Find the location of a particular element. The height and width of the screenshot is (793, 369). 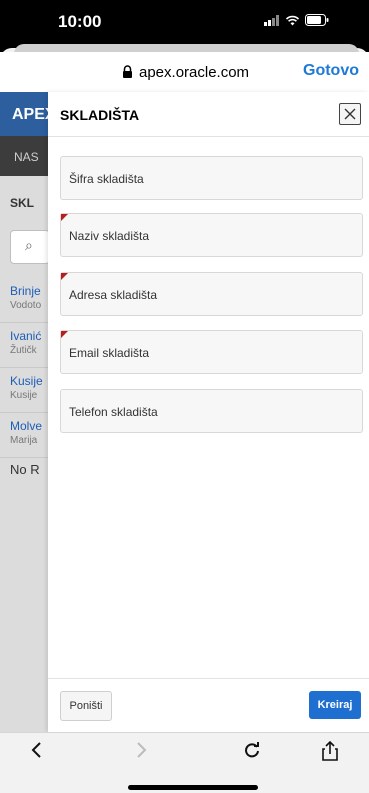

share-icon is located at coordinates (330, 753).